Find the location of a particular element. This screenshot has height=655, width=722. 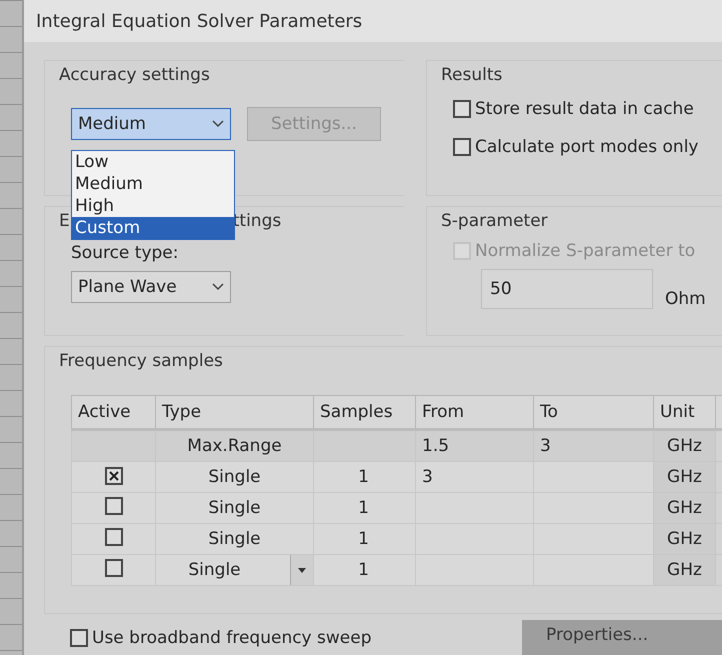

dropdown-option: High is located at coordinates (153, 206).